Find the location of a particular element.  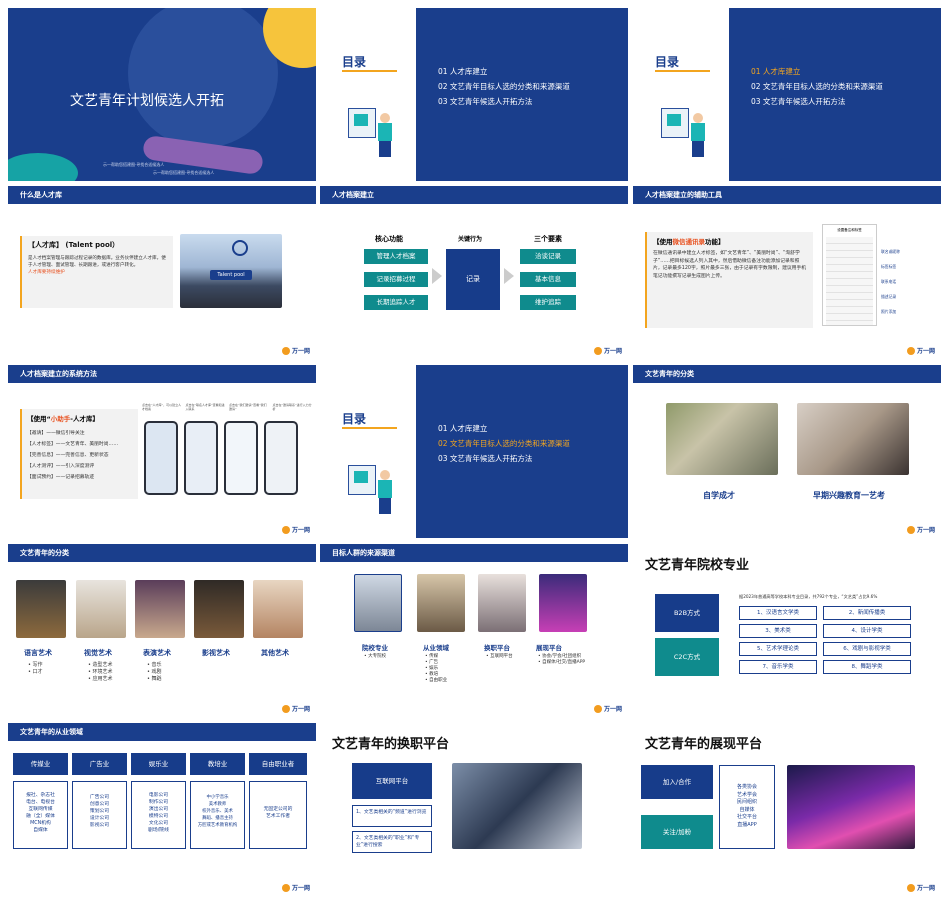

showcase-list: 各类协会 艺术学会 民间组织 自媒体 社交平台 直播APP is located at coordinates (747, 807).